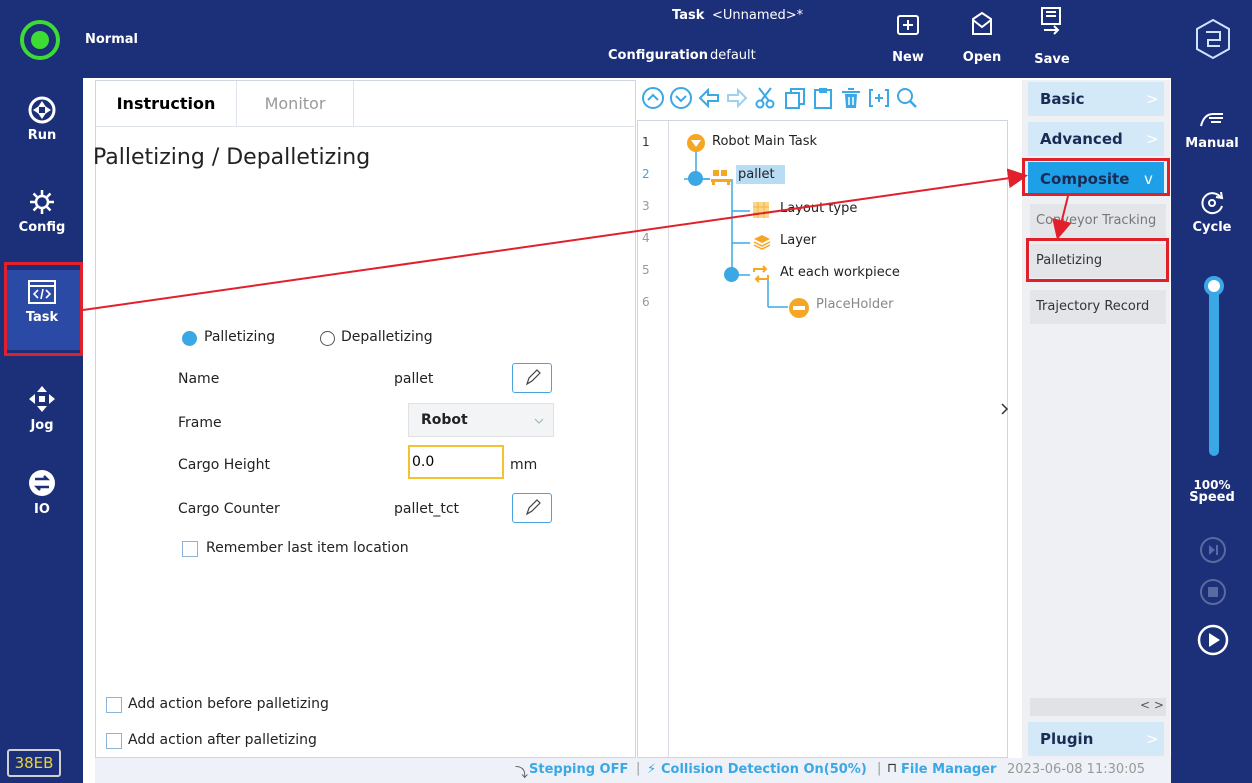 The height and width of the screenshot is (783, 1252). I want to click on search-icon, so click(907, 98).